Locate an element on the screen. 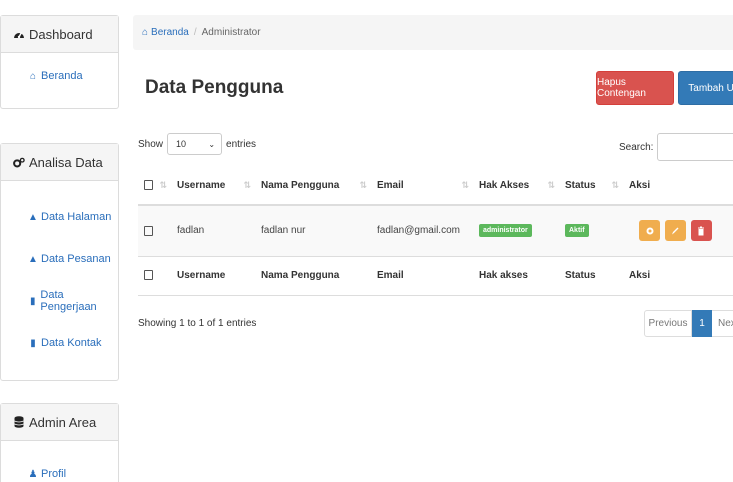 This screenshot has width=733, height=482. row-checkbox is located at coordinates (148, 230).